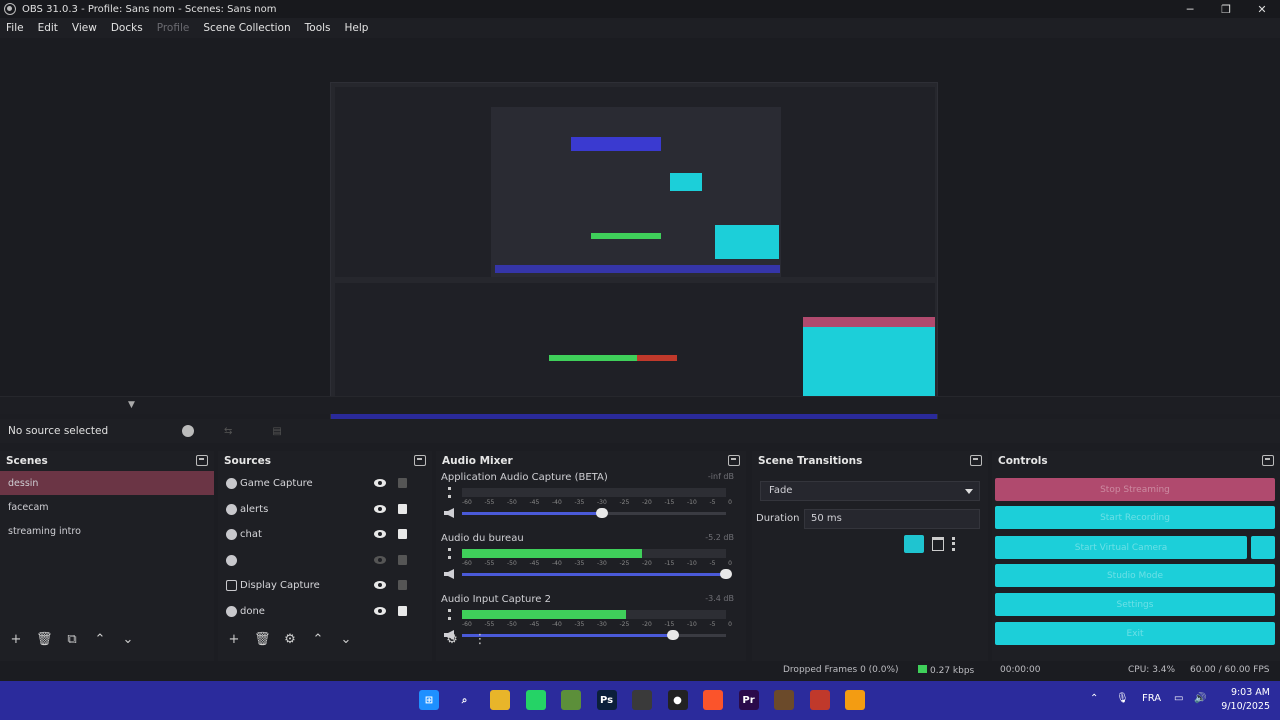  What do you see at coordinates (100, 639) in the screenshot?
I see `move-scene-up-button: ⌃` at bounding box center [100, 639].